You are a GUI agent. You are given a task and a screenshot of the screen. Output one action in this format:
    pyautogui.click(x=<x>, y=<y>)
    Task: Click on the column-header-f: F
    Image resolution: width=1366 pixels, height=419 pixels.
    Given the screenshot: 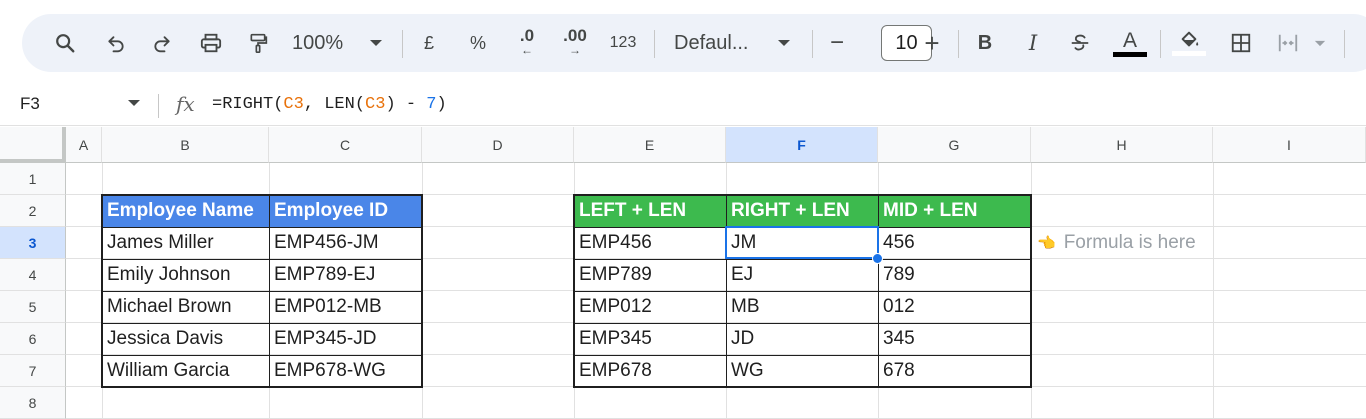 What is the action you would take?
    pyautogui.click(x=802, y=145)
    